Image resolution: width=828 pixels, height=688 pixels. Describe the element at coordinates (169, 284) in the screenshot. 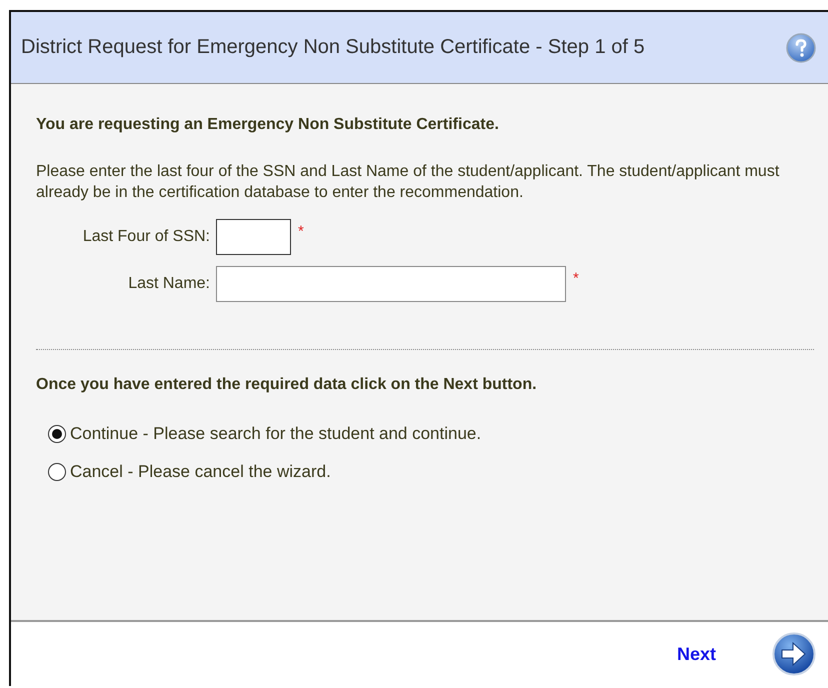

I see `field-label: Last Name:` at that location.